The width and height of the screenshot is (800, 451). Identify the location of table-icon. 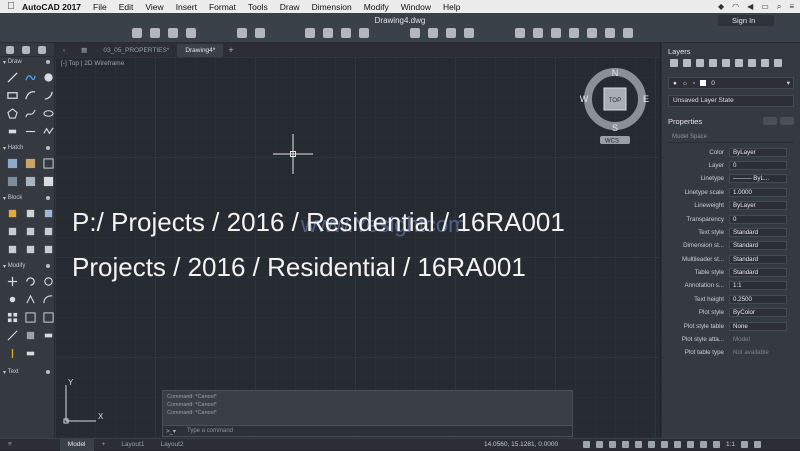
(48, 181).